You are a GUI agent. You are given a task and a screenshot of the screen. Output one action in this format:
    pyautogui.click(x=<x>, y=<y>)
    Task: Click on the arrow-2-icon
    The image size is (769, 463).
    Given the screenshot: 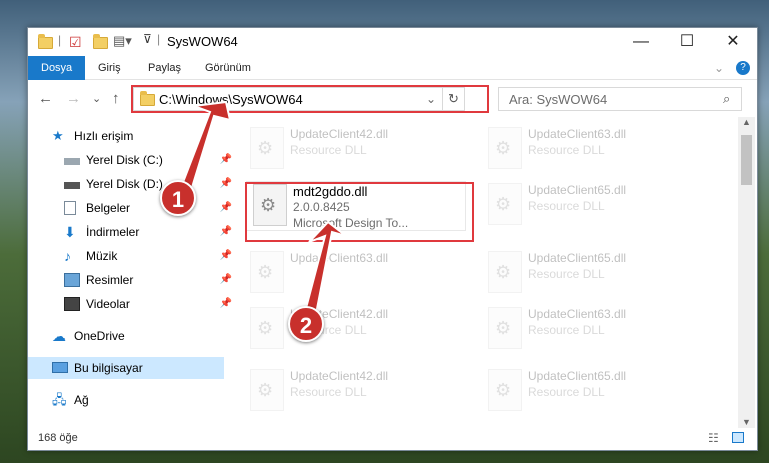 What is the action you would take?
    pyautogui.click(x=325, y=268)
    